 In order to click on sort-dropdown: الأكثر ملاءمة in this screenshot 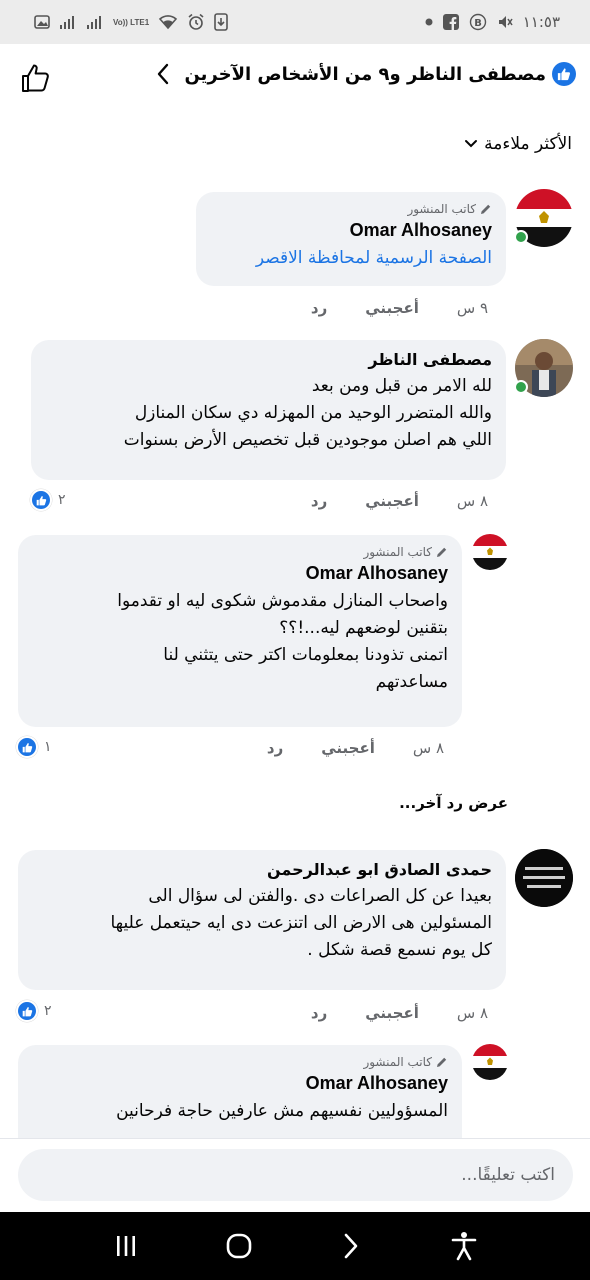, I will do `click(518, 144)`.